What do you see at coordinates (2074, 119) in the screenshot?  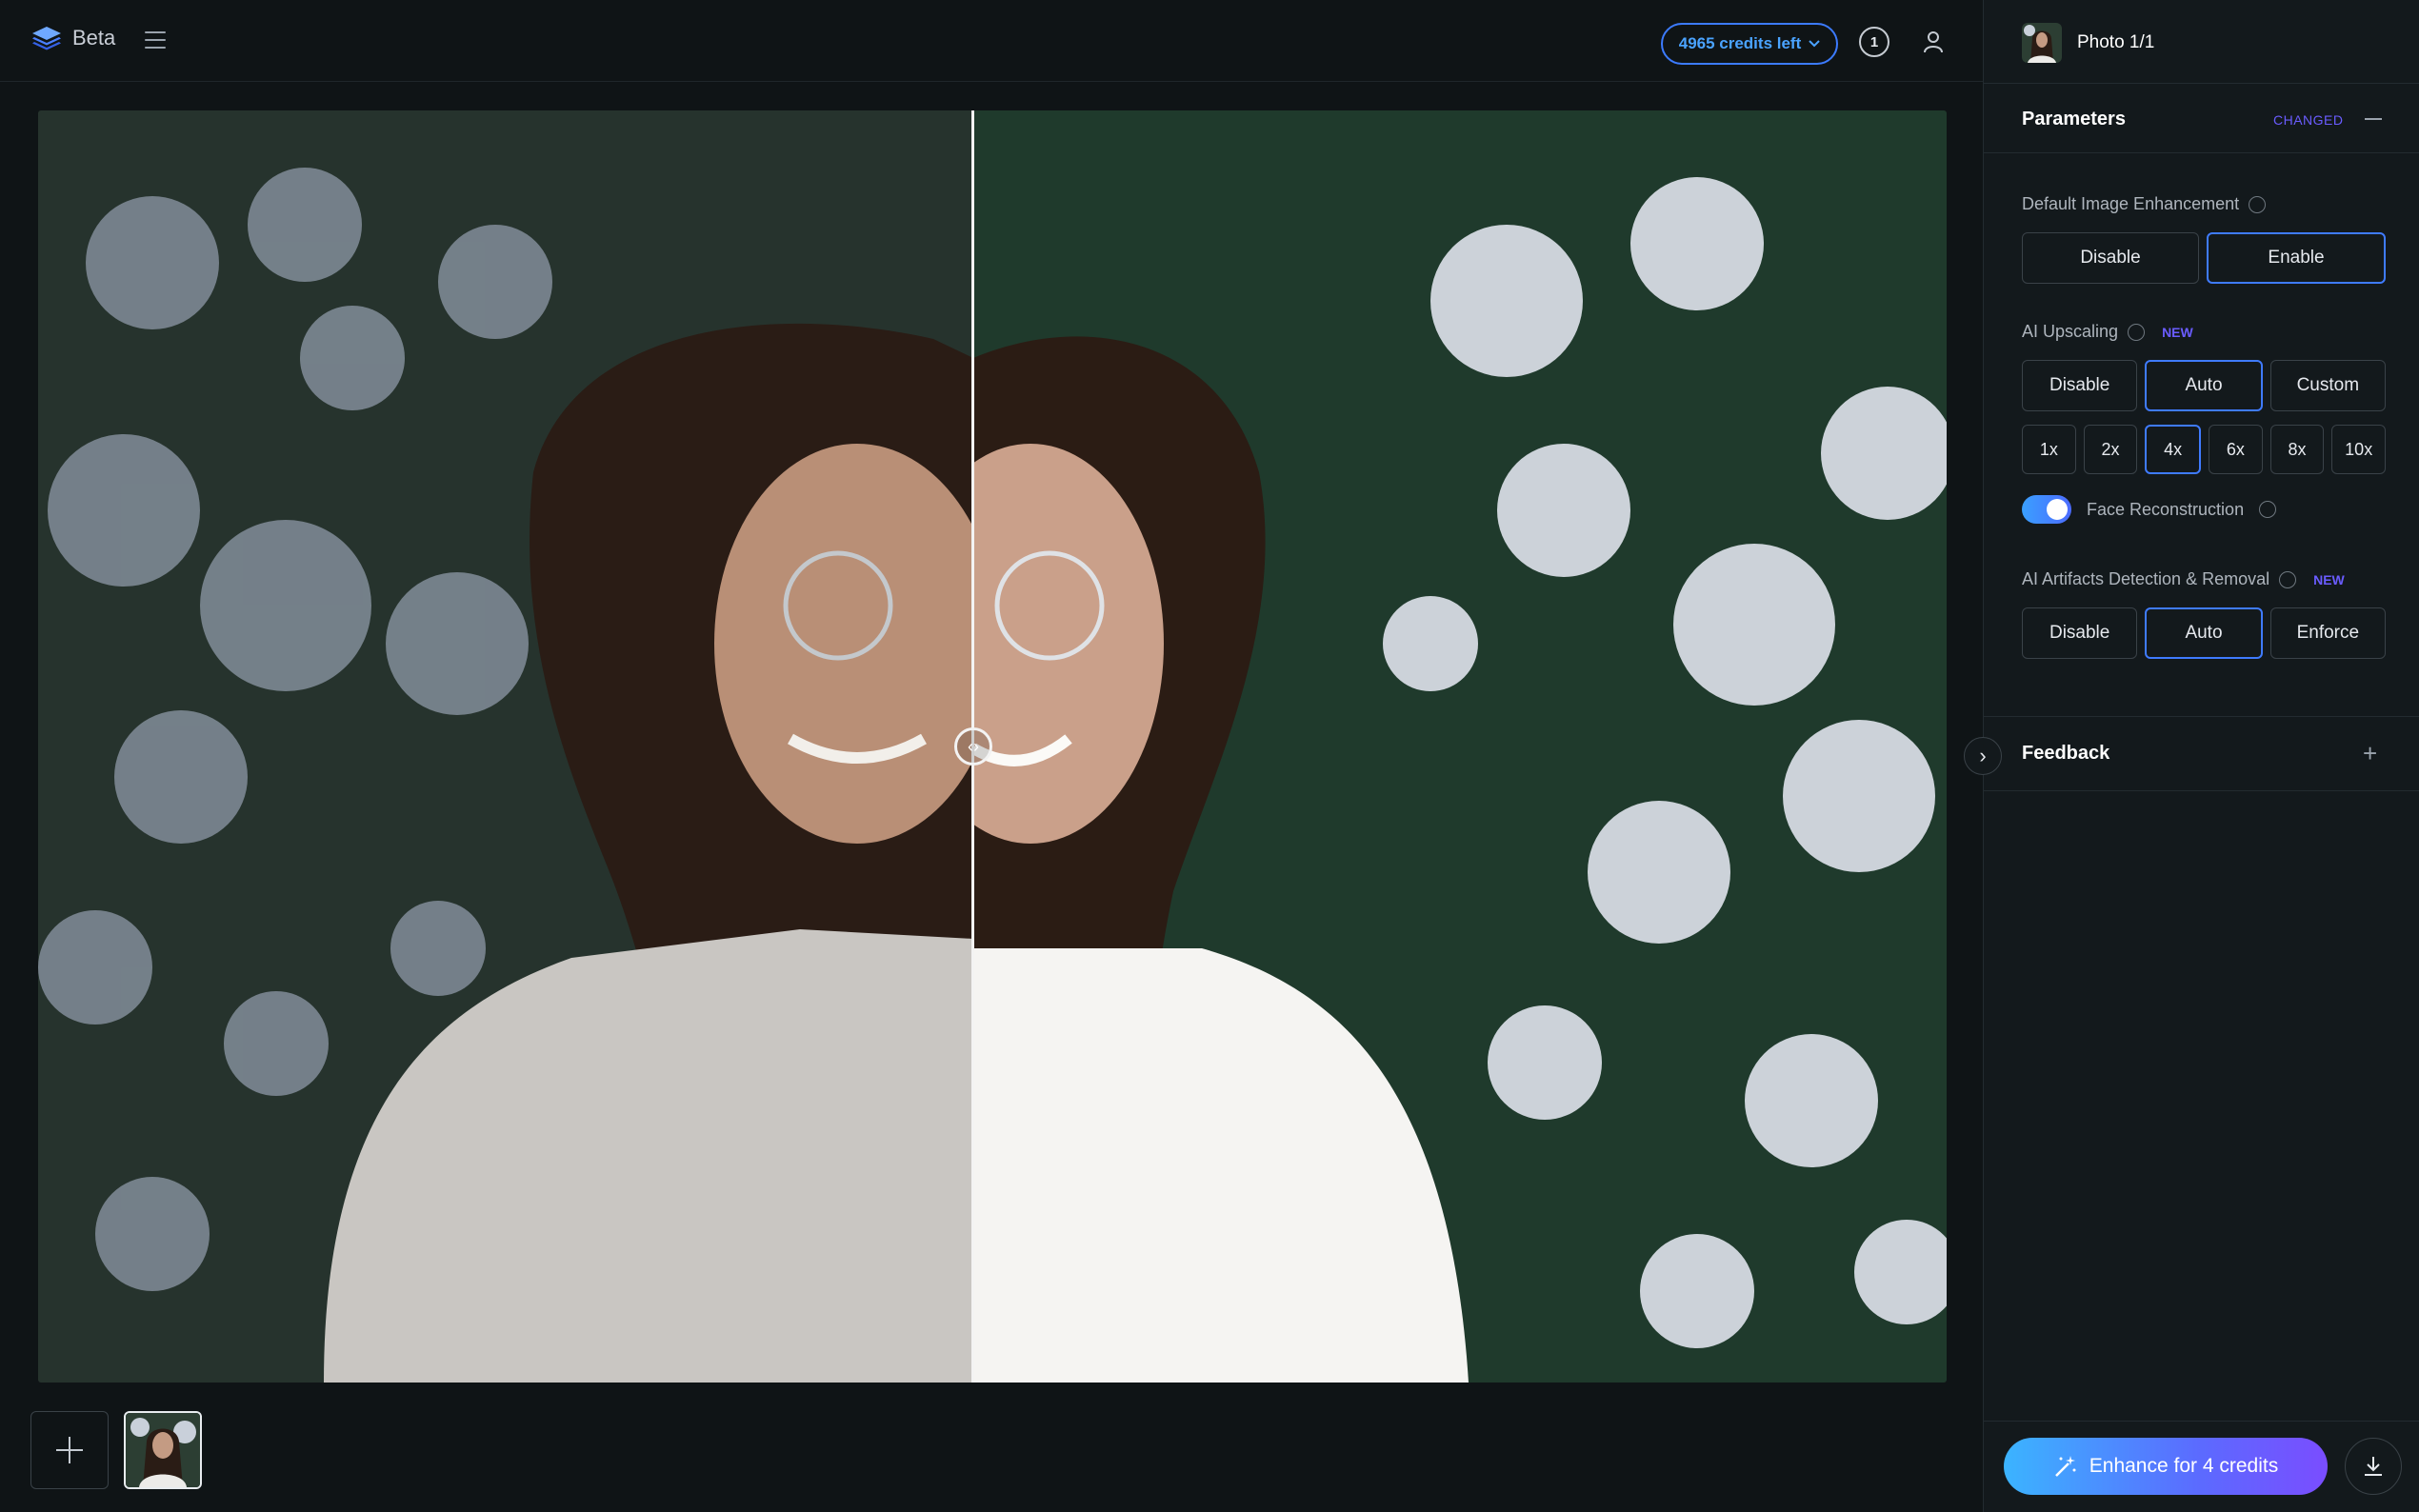 I see `parameters-title: Parameters` at bounding box center [2074, 119].